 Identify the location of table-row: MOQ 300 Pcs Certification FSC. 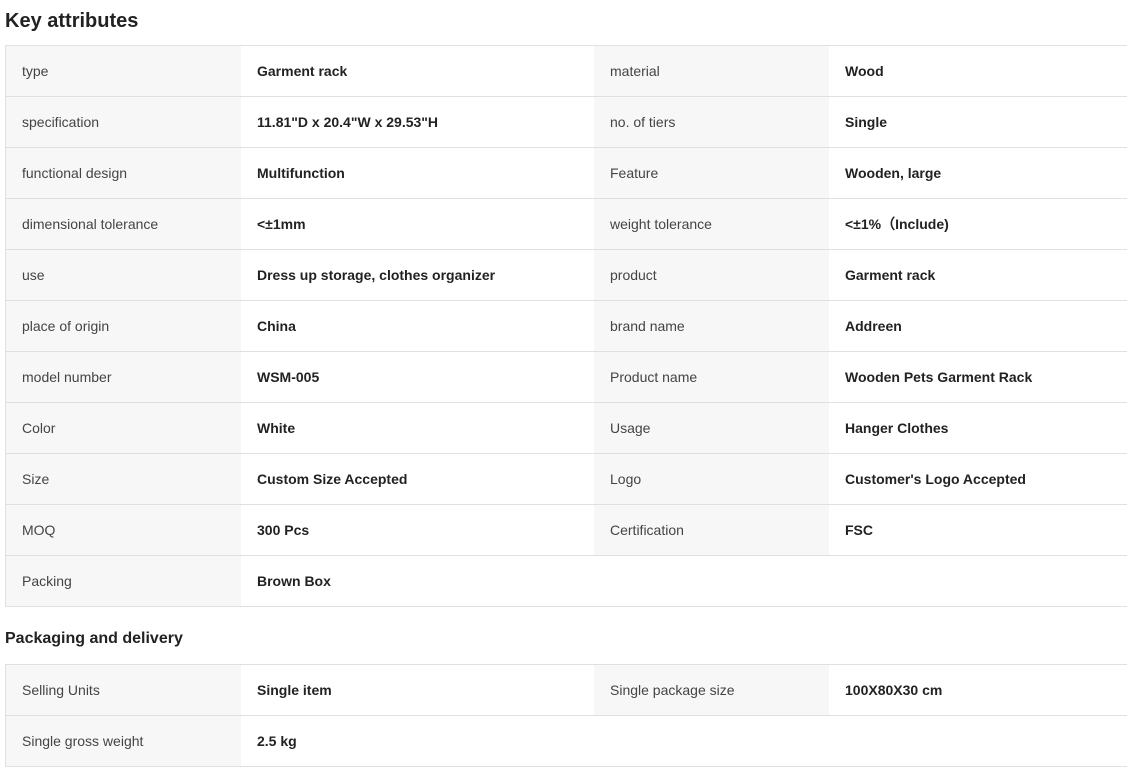
(566, 530).